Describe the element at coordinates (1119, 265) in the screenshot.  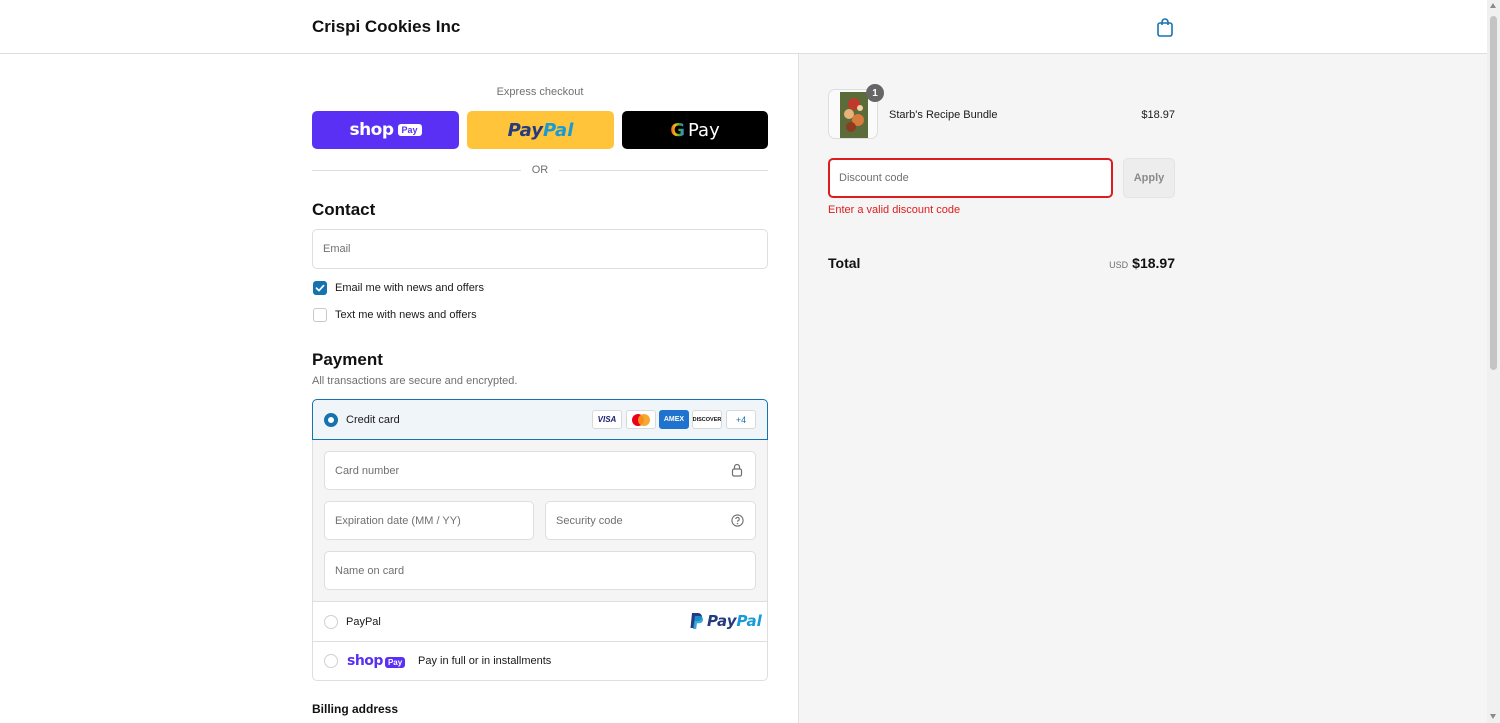
I see `currency-code: USD` at that location.